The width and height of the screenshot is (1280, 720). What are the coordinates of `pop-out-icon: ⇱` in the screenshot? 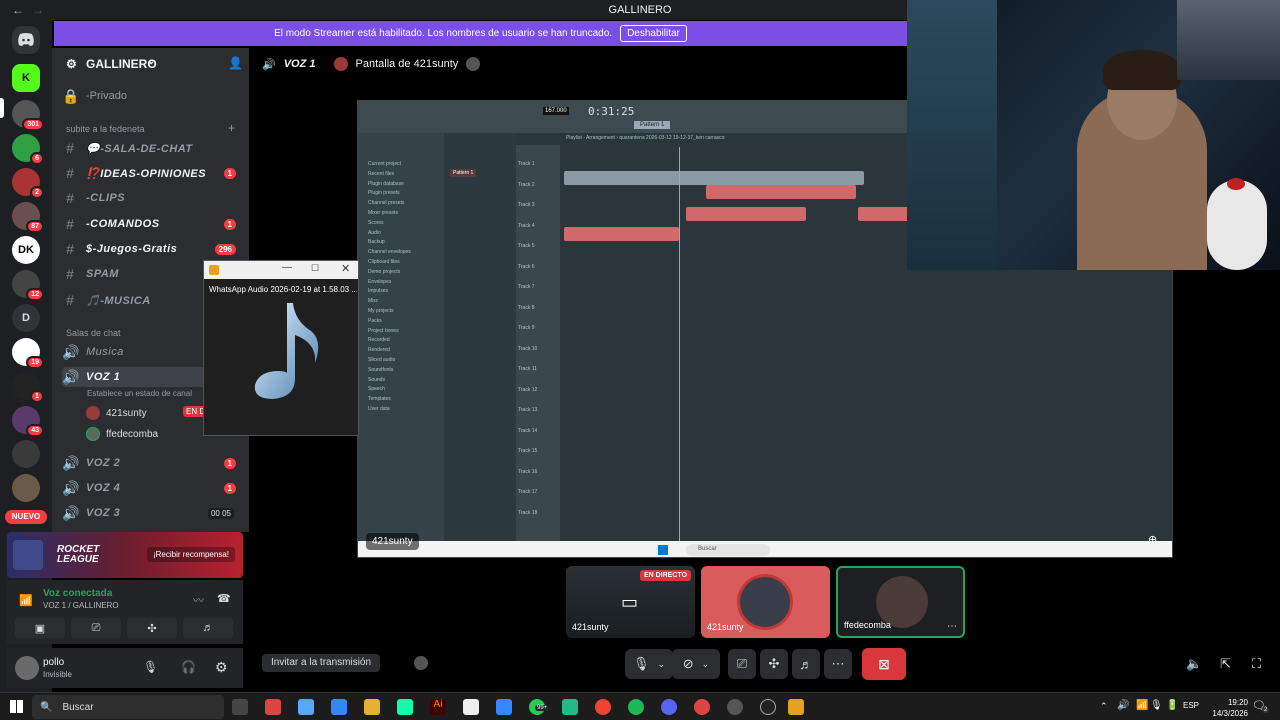 It's located at (1225, 664).